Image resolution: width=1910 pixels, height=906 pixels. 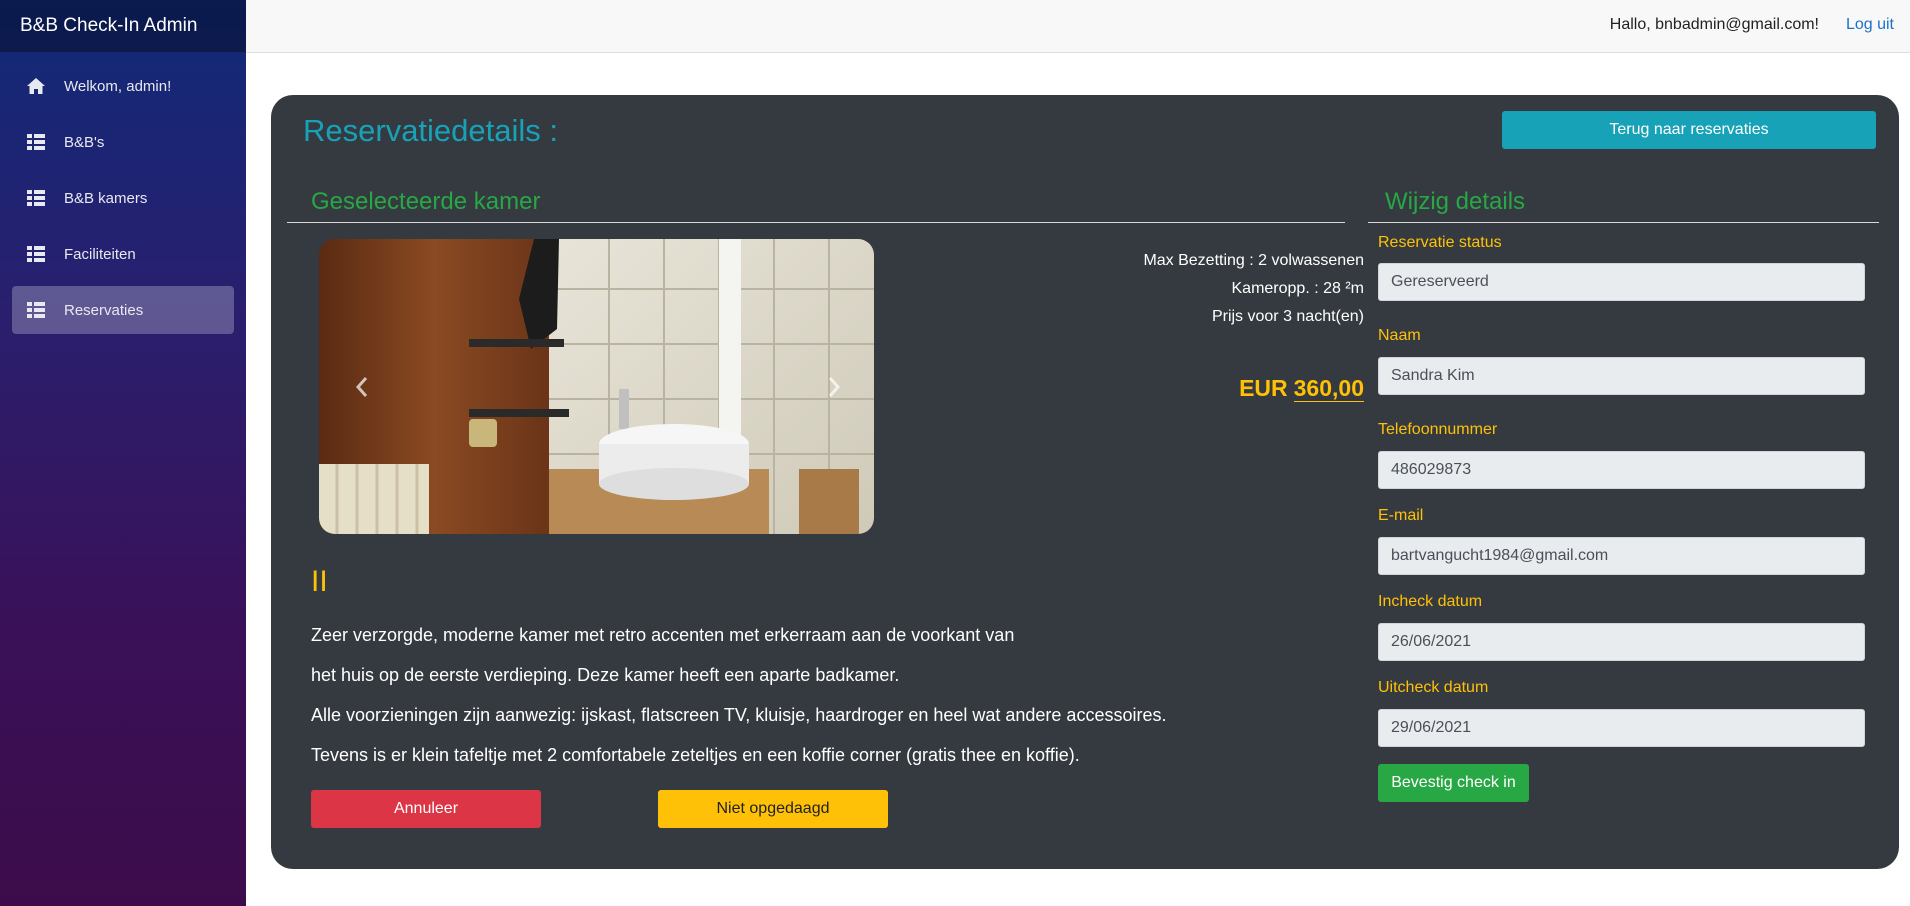 I want to click on carousel-next-button, so click(x=834, y=387).